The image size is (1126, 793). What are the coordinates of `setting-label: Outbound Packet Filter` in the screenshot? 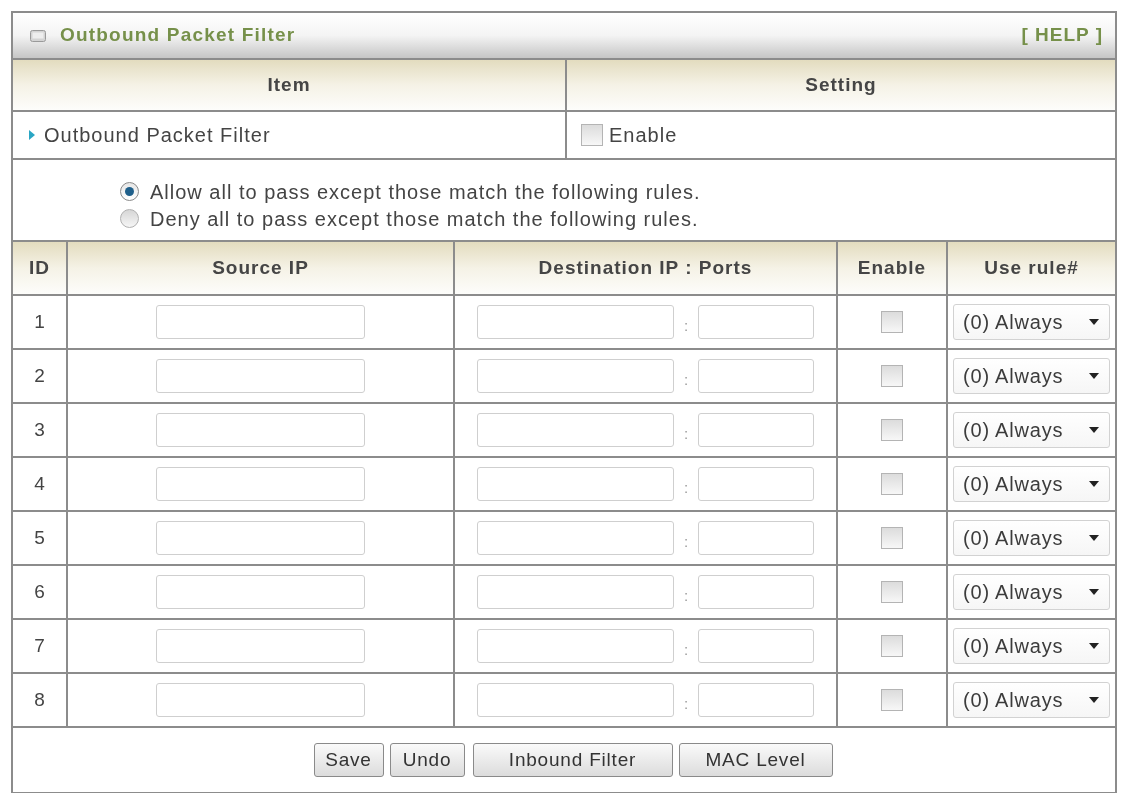 It's located at (157, 135).